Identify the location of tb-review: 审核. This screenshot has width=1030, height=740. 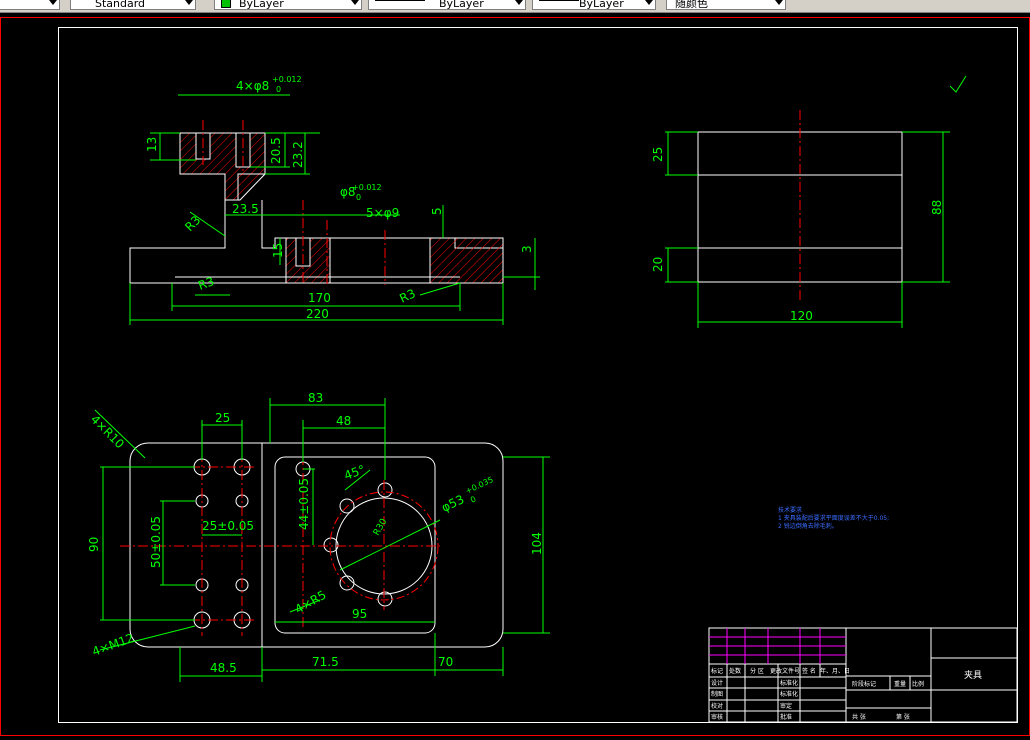
(717, 717).